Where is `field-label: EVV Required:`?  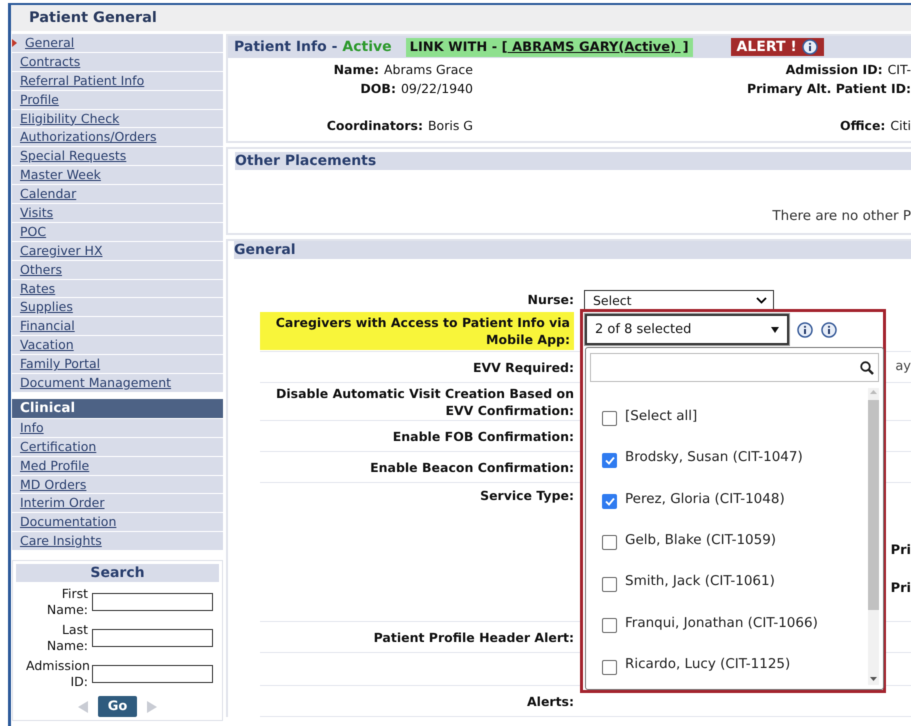 field-label: EVV Required: is located at coordinates (523, 367).